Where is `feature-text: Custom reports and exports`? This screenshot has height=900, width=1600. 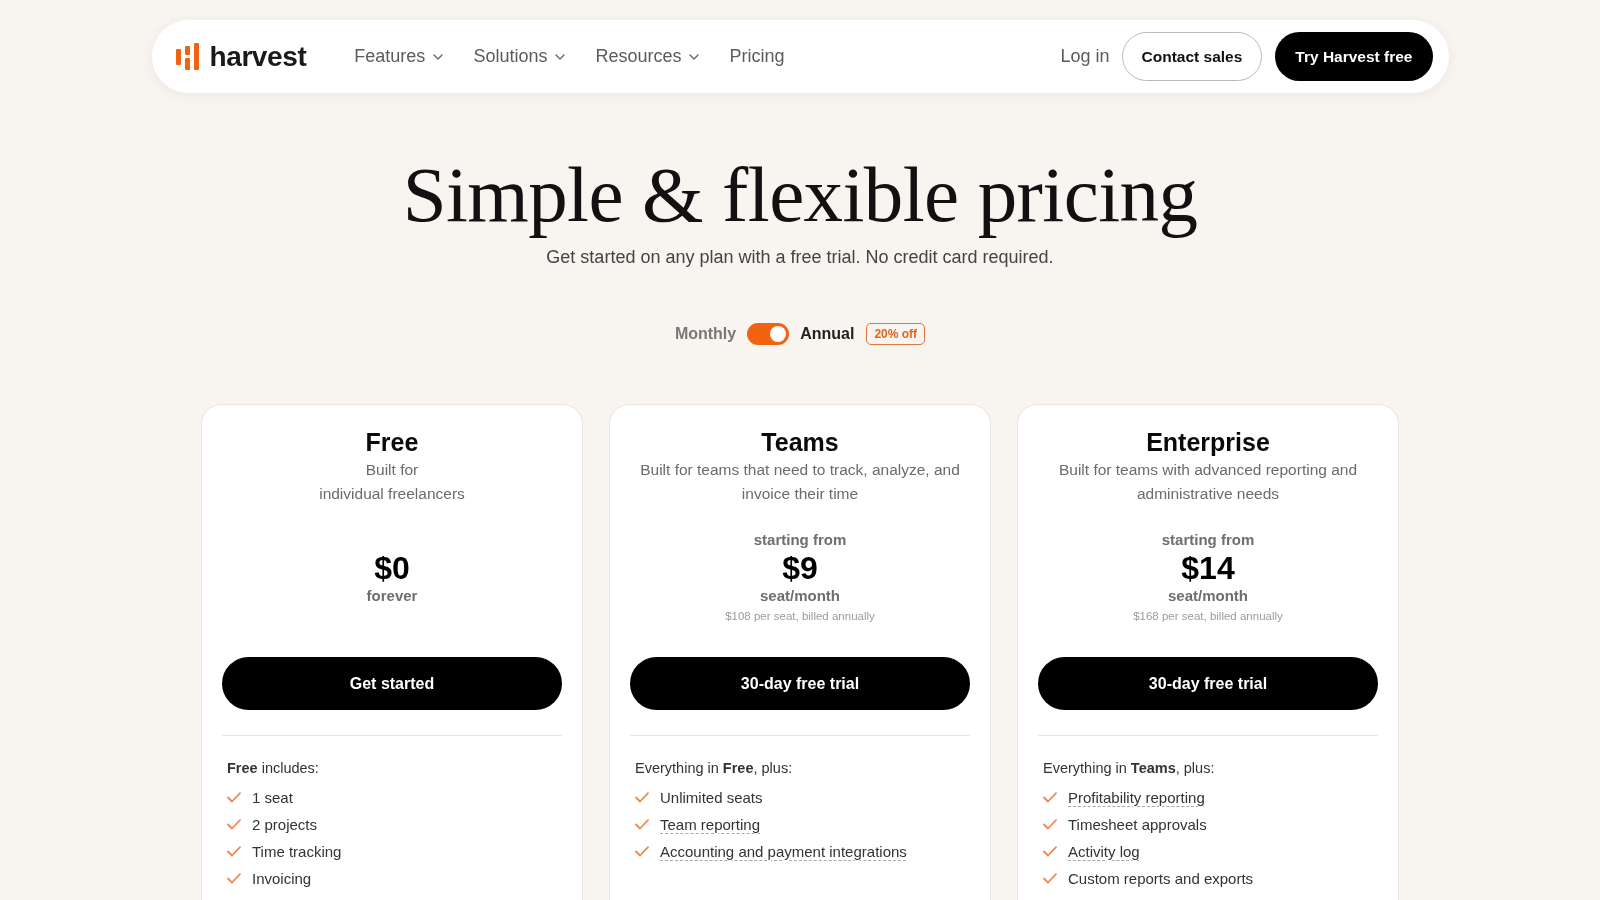
feature-text: Custom reports and exports is located at coordinates (1161, 878).